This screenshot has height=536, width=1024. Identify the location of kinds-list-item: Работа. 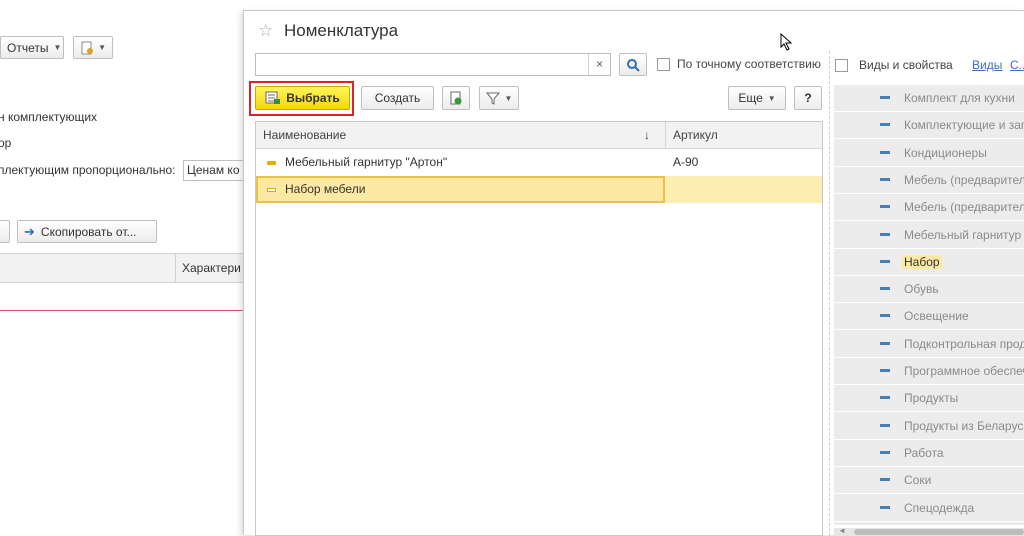
(929, 453).